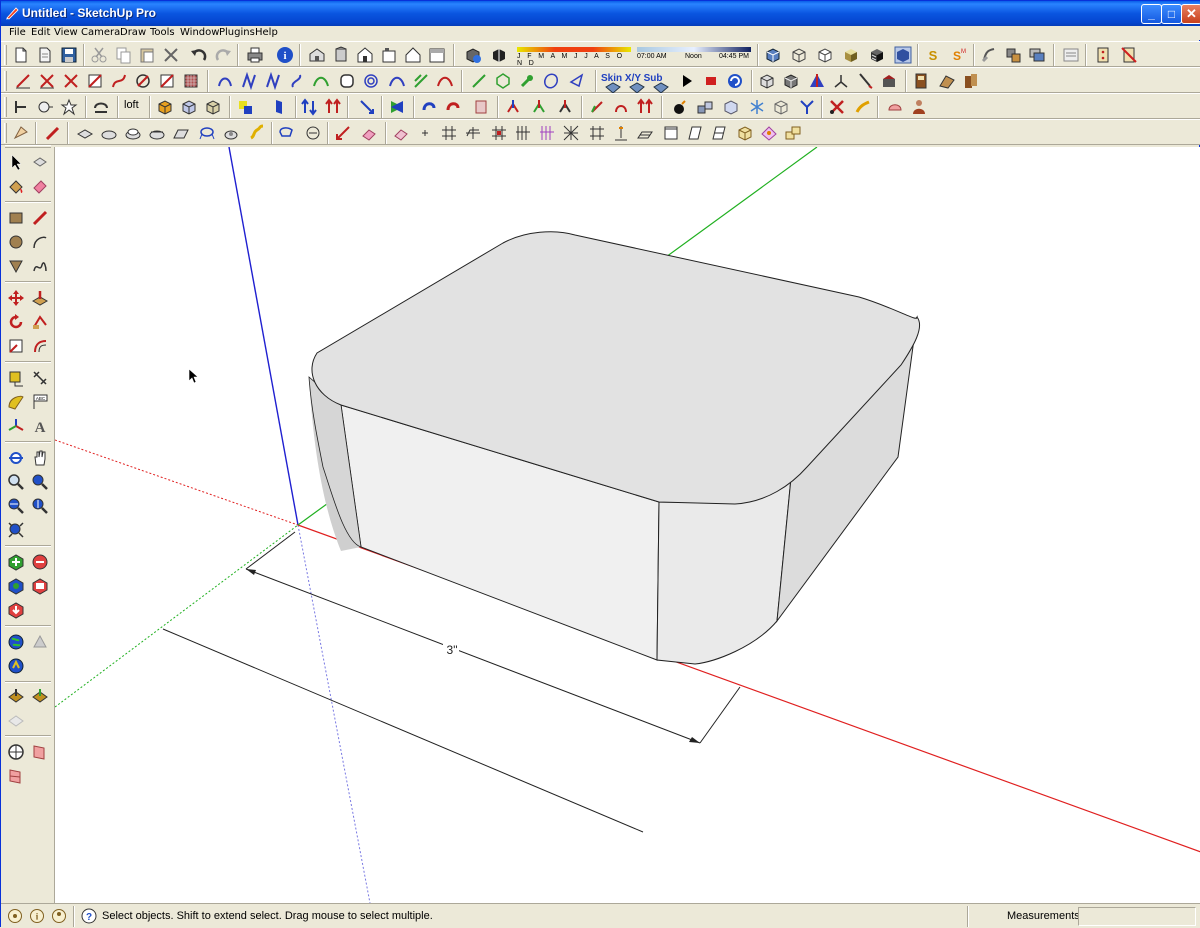 This screenshot has height=928, width=1200. Describe the element at coordinates (863, 107) in the screenshot. I see `duck-icon` at that location.